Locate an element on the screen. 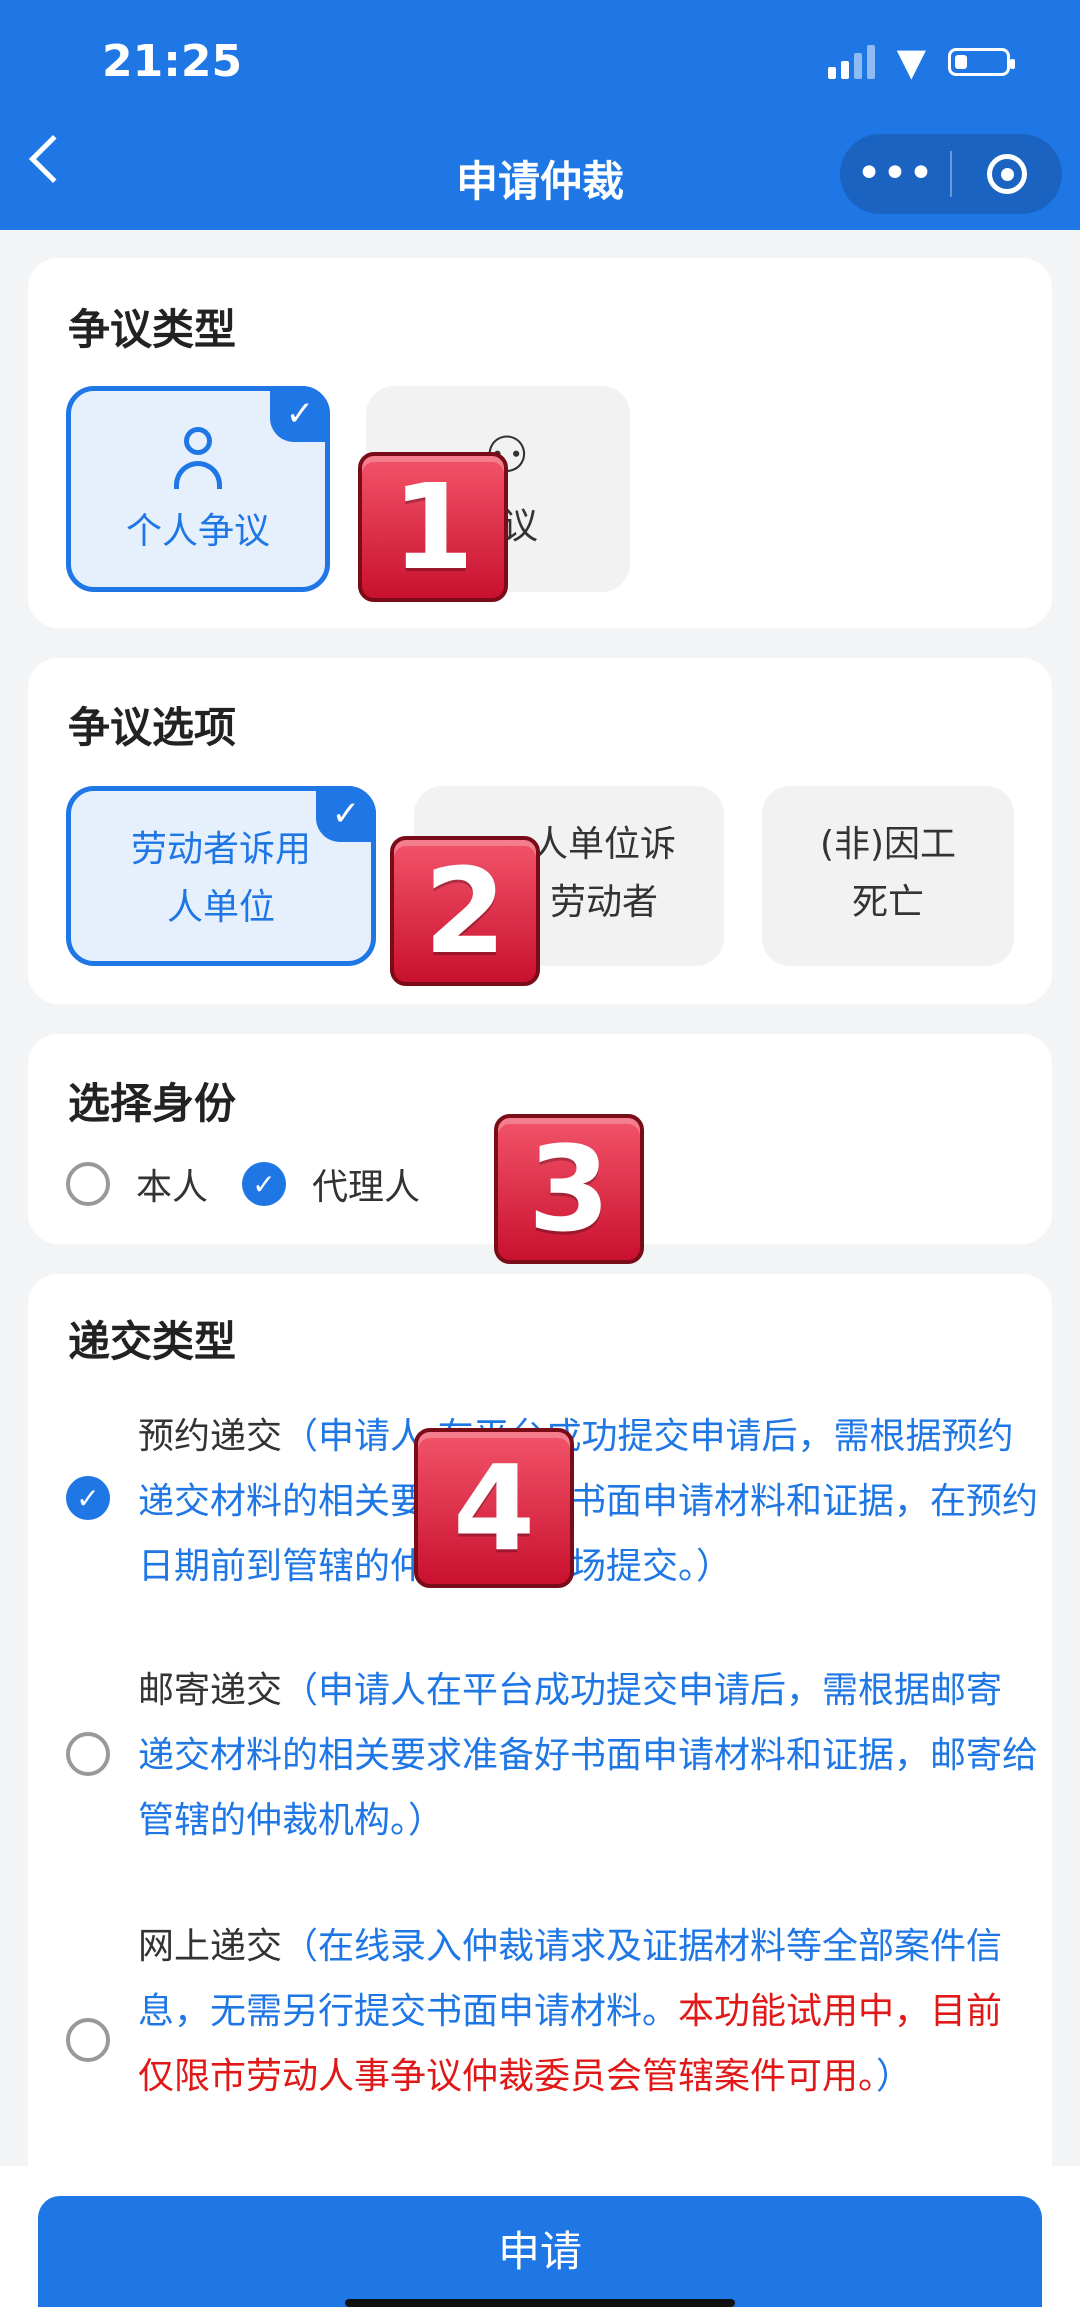 This screenshot has height=2307, width=1080. dispute-option-card: 争议选项 ✓ 劳动者诉用 人单位 人单位诉 劳动者 (非)因工 死亡 is located at coordinates (540, 831).